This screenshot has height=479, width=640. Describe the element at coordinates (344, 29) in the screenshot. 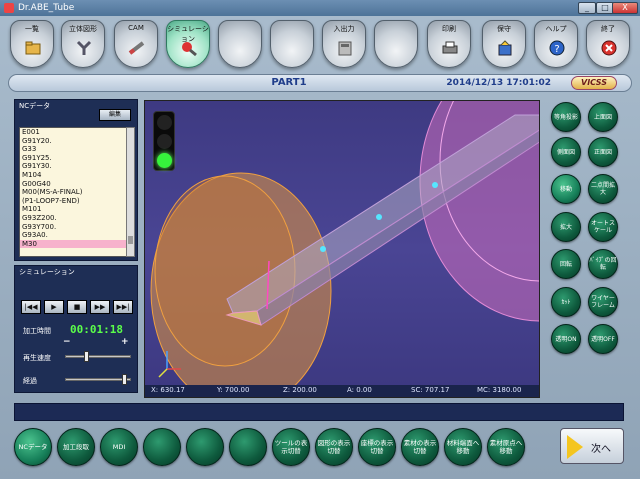

I see `tool-label: 入出力` at that location.